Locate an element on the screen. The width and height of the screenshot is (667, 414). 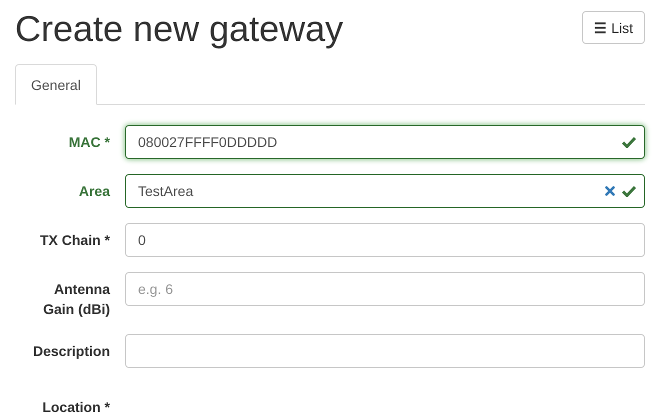
field-label: MAC * is located at coordinates (89, 142).